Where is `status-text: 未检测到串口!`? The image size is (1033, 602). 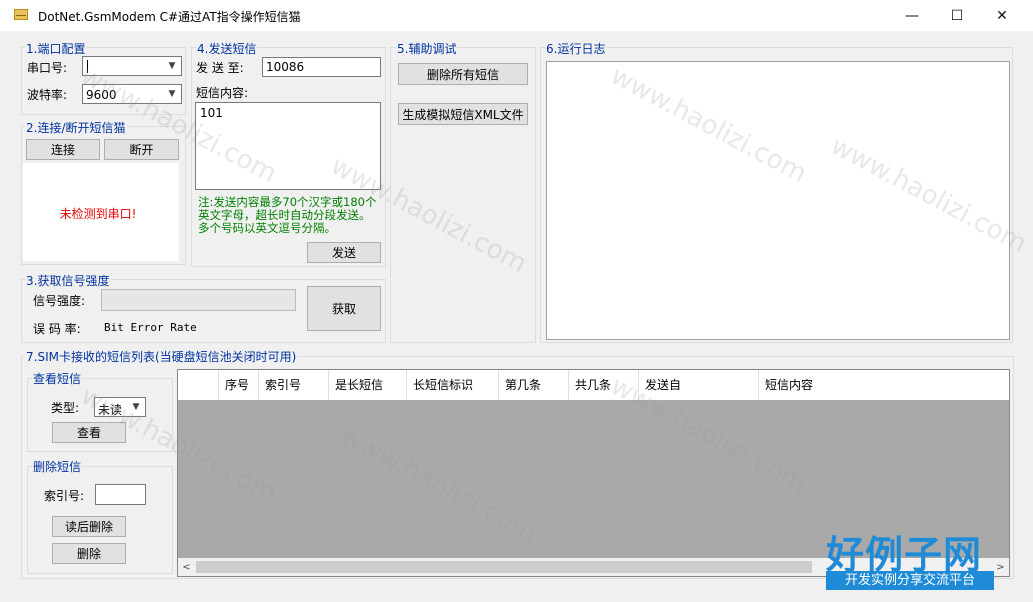
status-text: 未检测到串口! is located at coordinates (98, 214).